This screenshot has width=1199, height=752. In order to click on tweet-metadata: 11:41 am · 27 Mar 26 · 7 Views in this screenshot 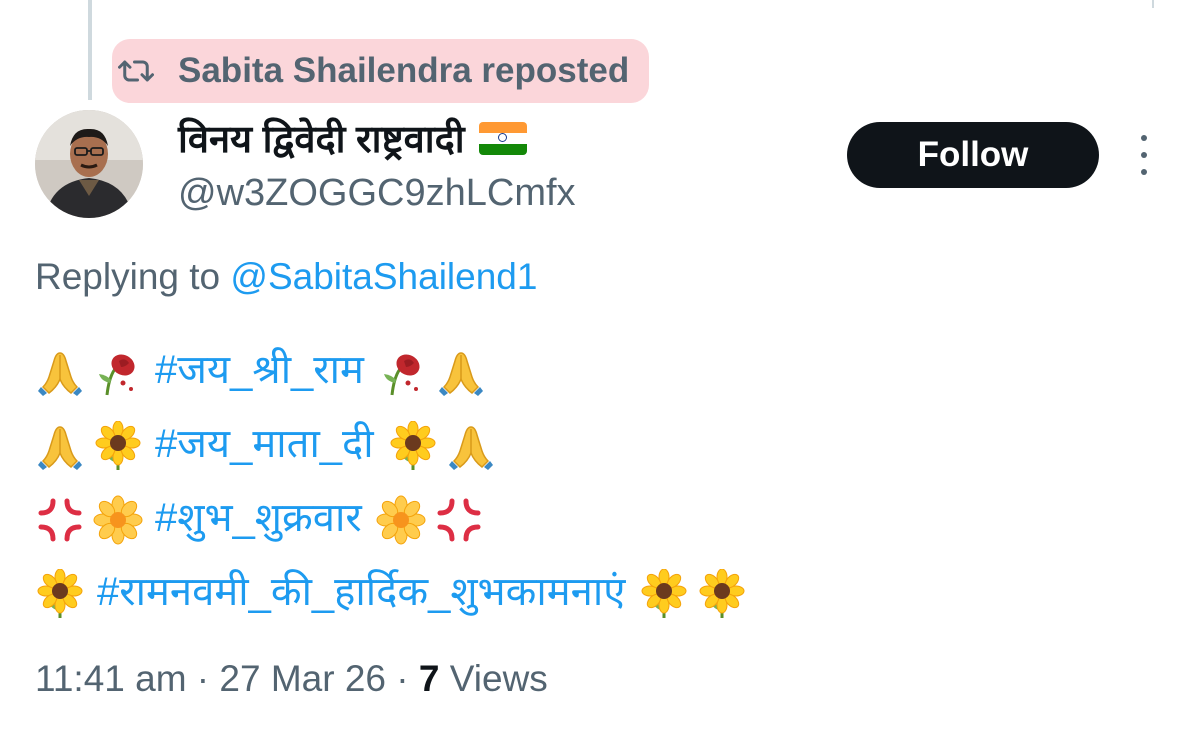, I will do `click(291, 679)`.